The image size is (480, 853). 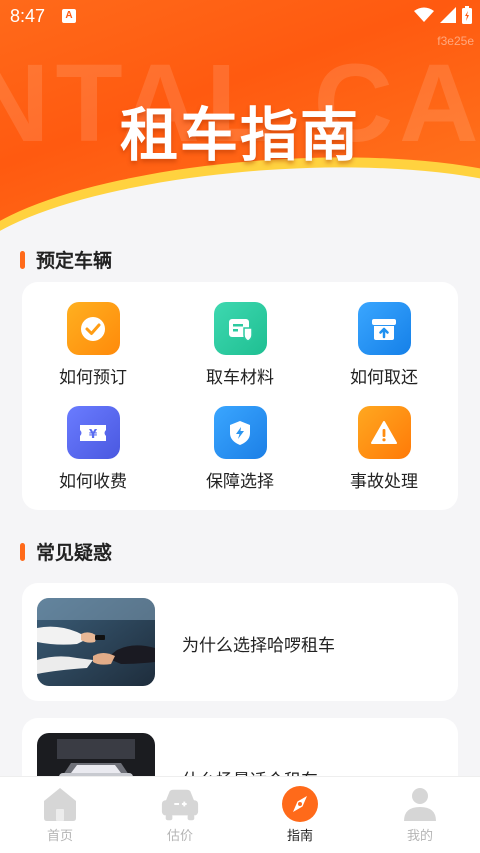 What do you see at coordinates (384, 378) in the screenshot?
I see `guide-item-label: 如何取还` at bounding box center [384, 378].